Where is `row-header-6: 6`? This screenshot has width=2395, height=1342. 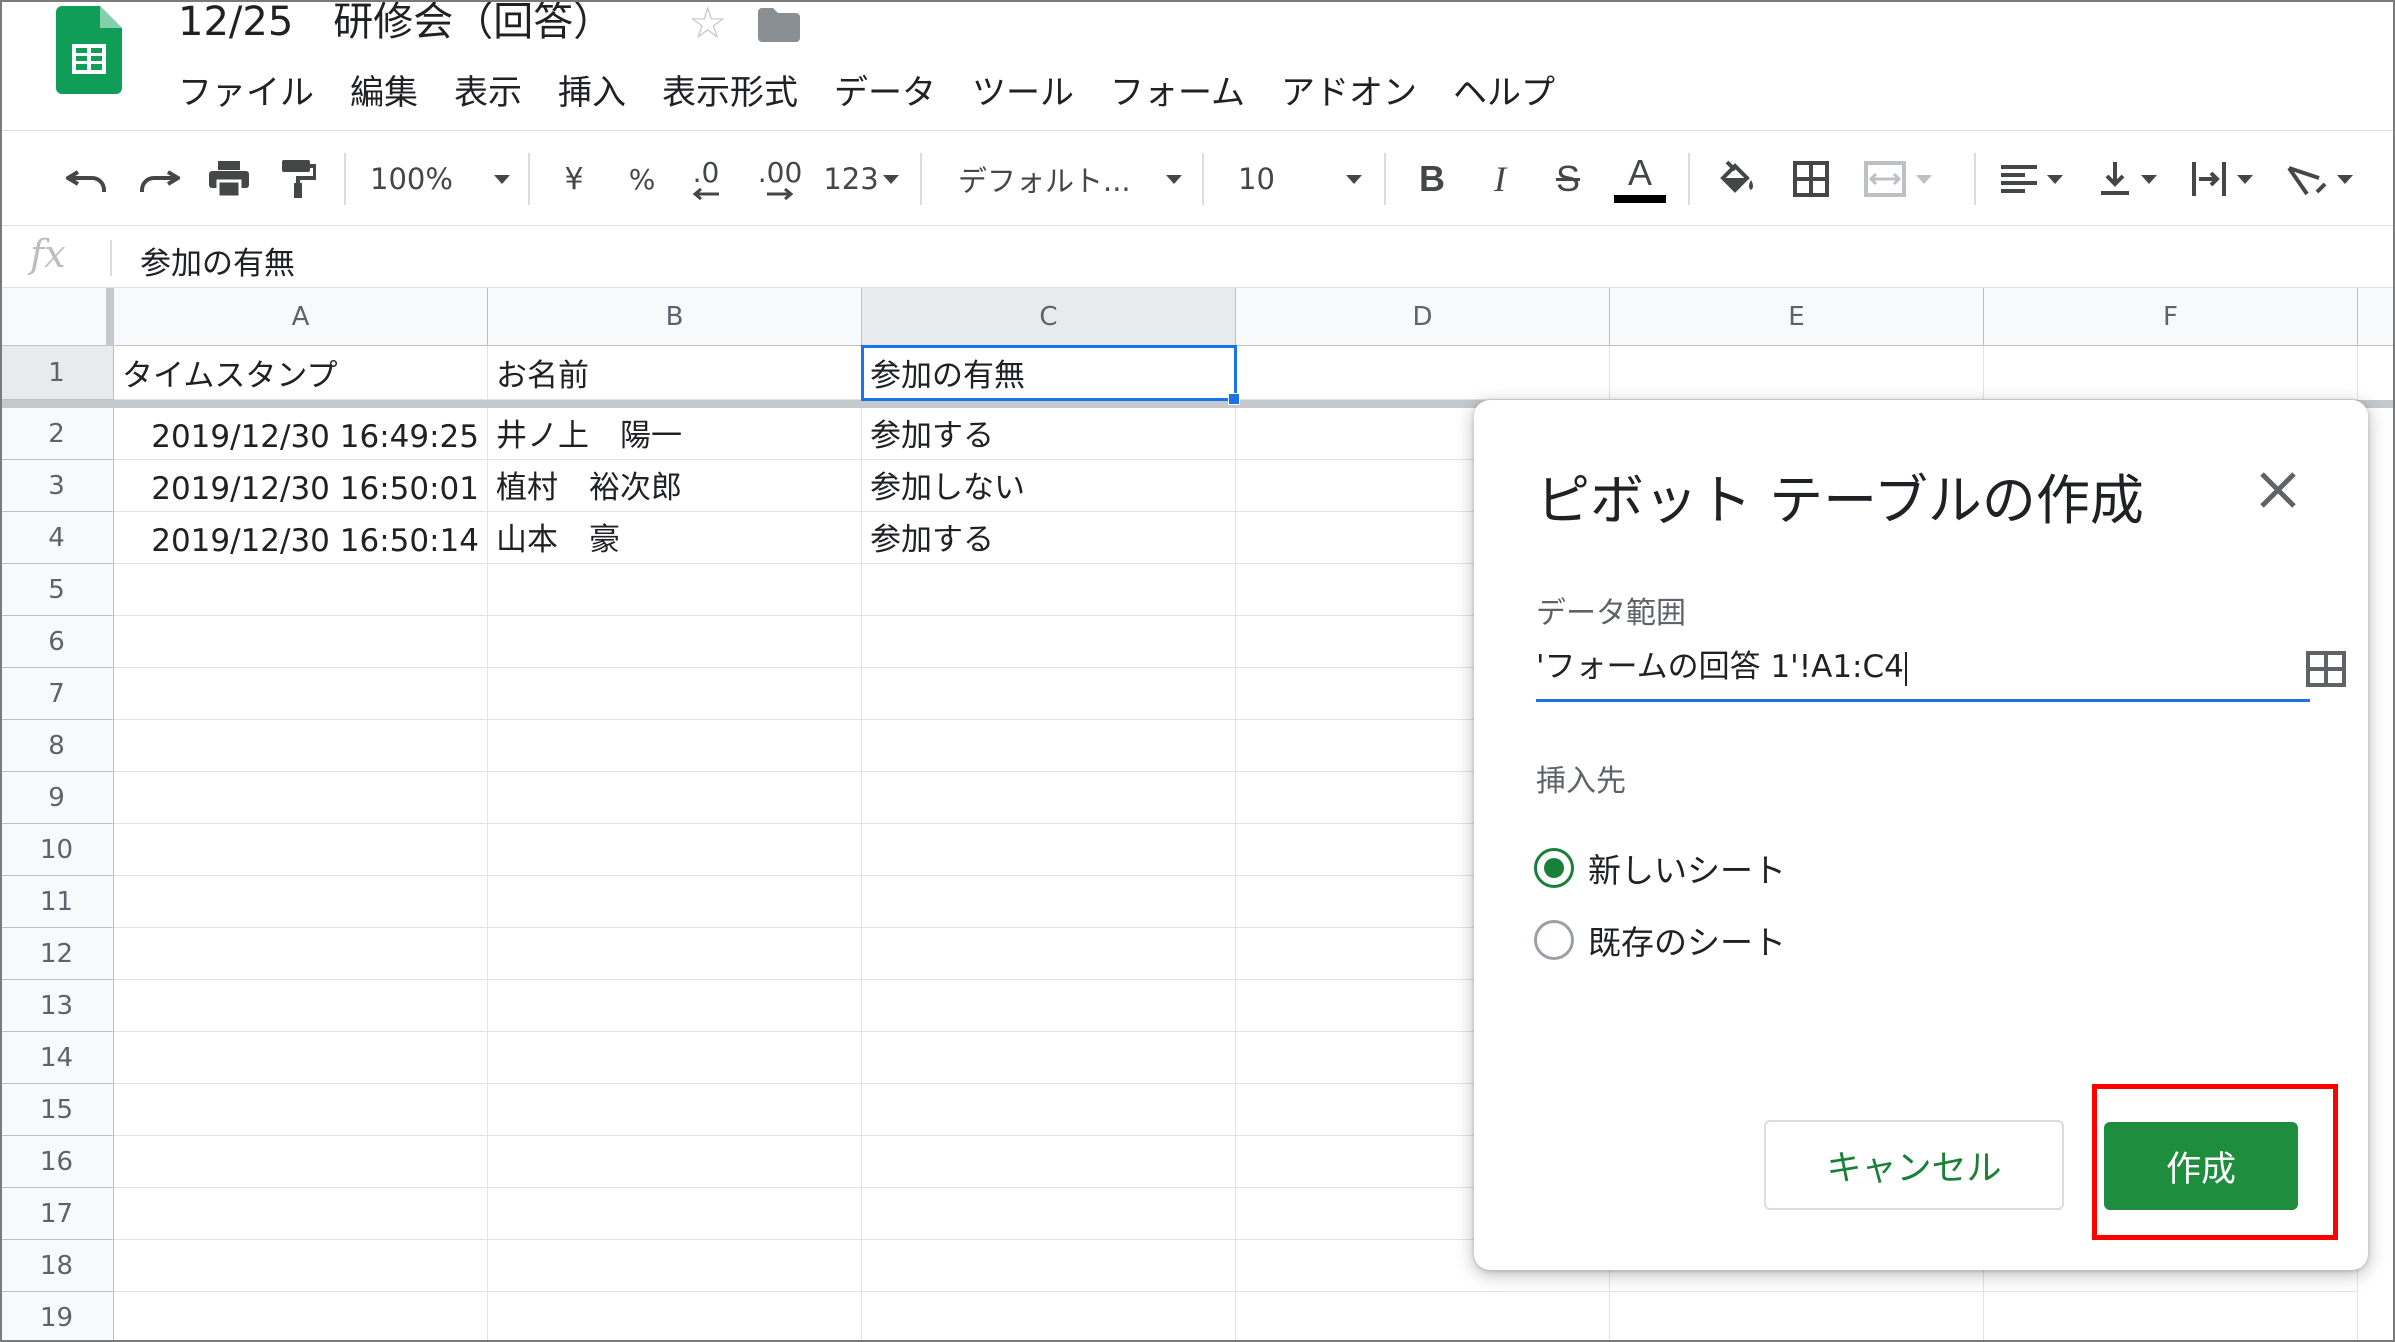
row-header-6: 6 is located at coordinates (57, 642).